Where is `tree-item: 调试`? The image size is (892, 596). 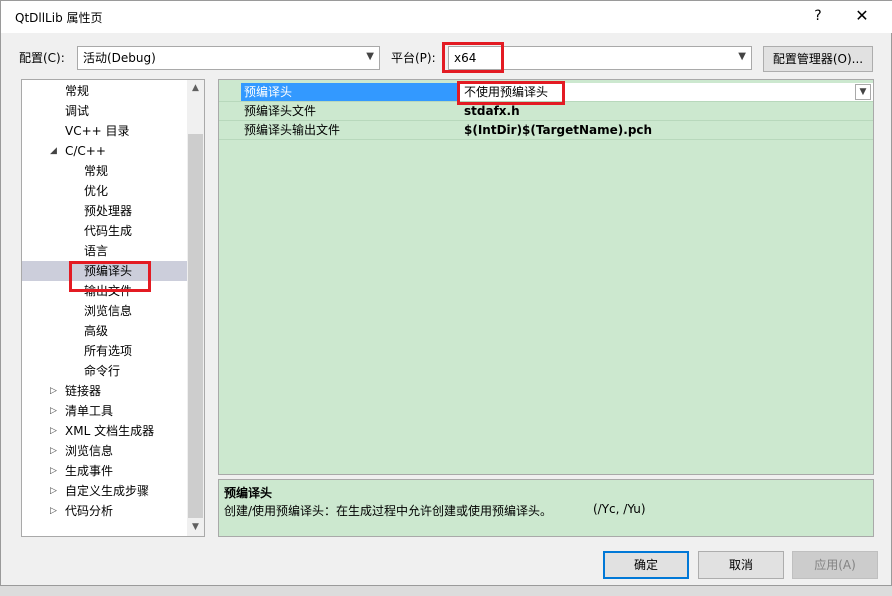 tree-item: 调试 is located at coordinates (105, 111).